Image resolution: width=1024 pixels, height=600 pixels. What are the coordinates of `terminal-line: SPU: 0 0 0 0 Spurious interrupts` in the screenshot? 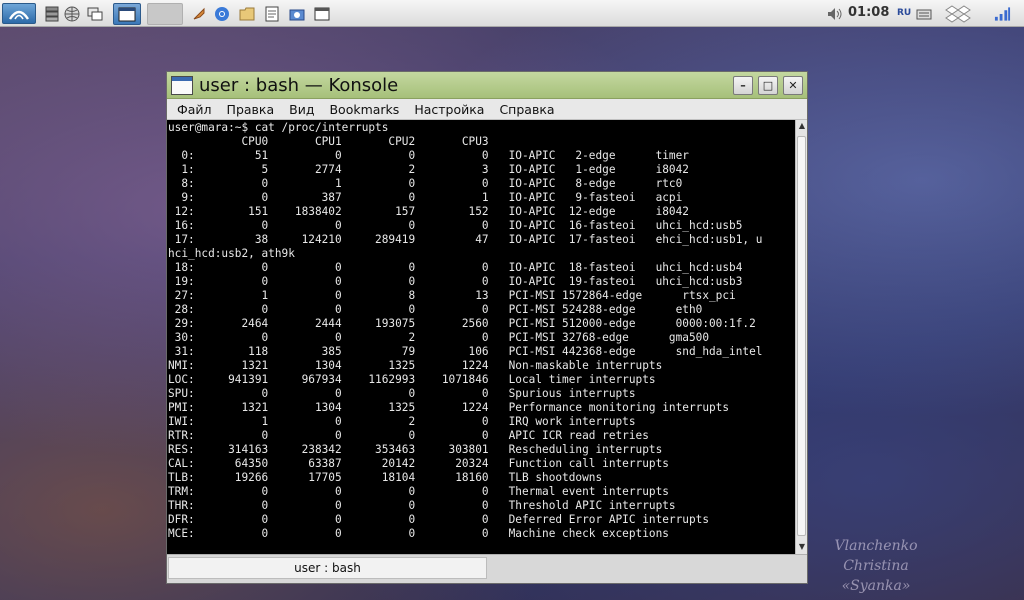 It's located at (402, 393).